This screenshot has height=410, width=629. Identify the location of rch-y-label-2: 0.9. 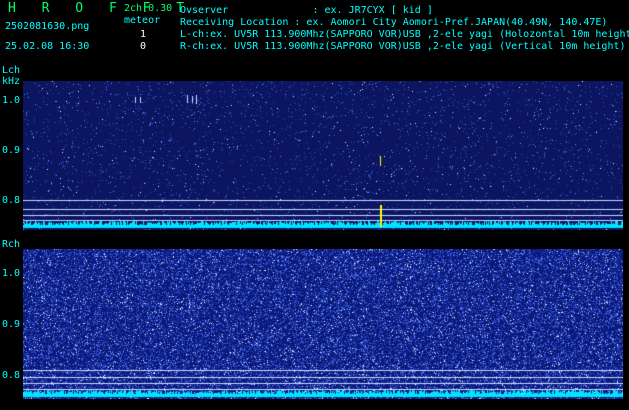
(11, 324).